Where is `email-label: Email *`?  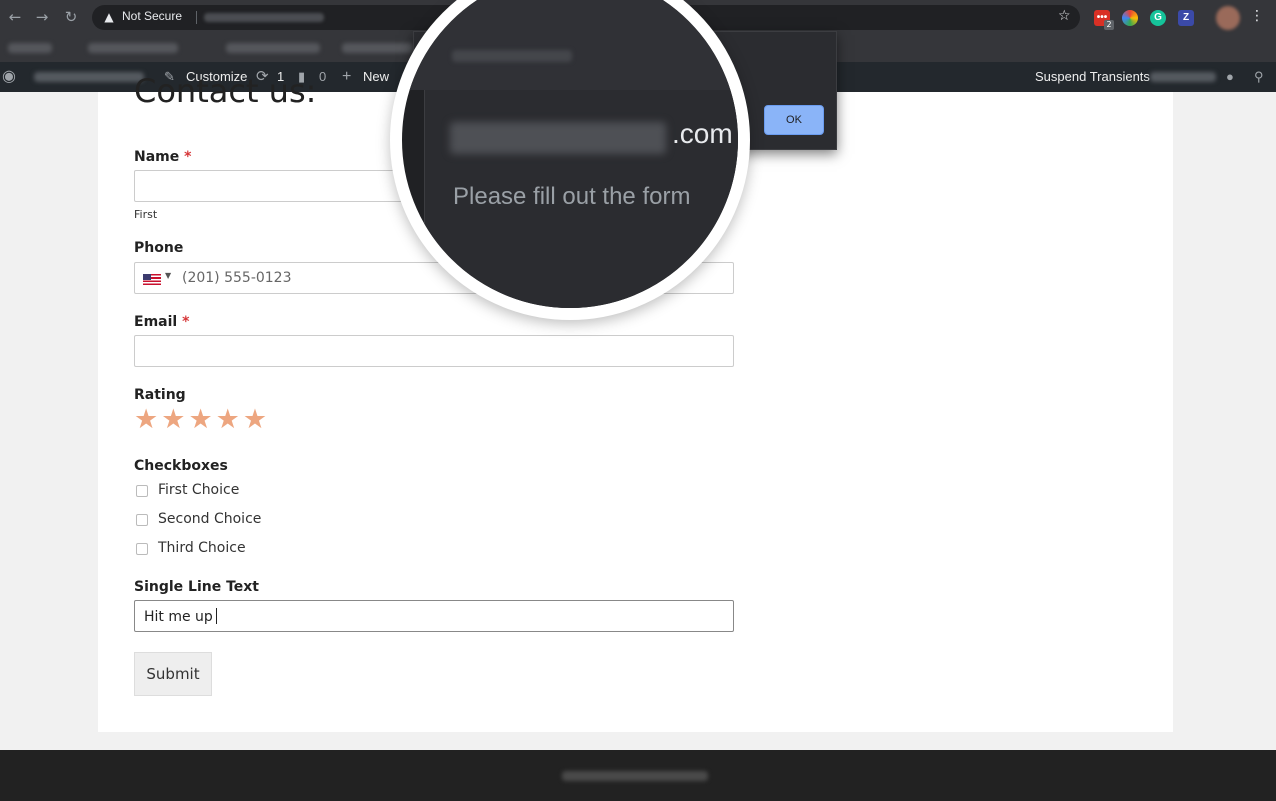 email-label: Email * is located at coordinates (162, 322).